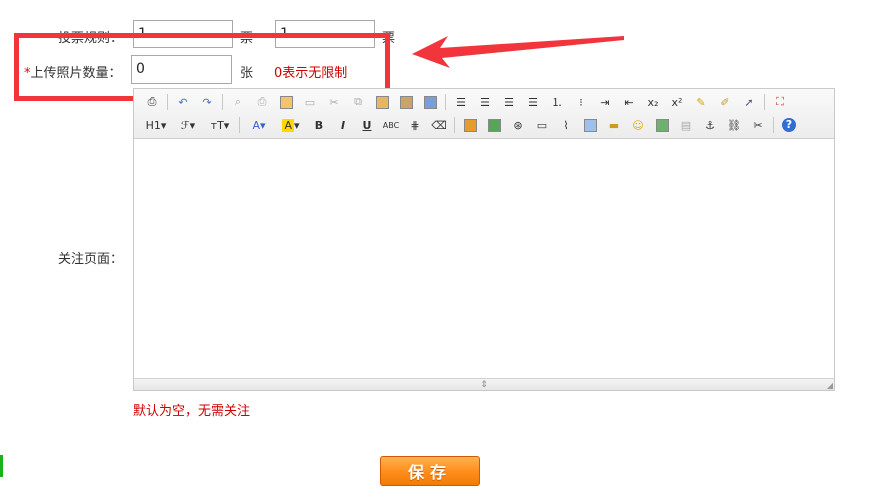  What do you see at coordinates (830, 385) in the screenshot?
I see `corner-resize-icon: ◢` at bounding box center [830, 385].